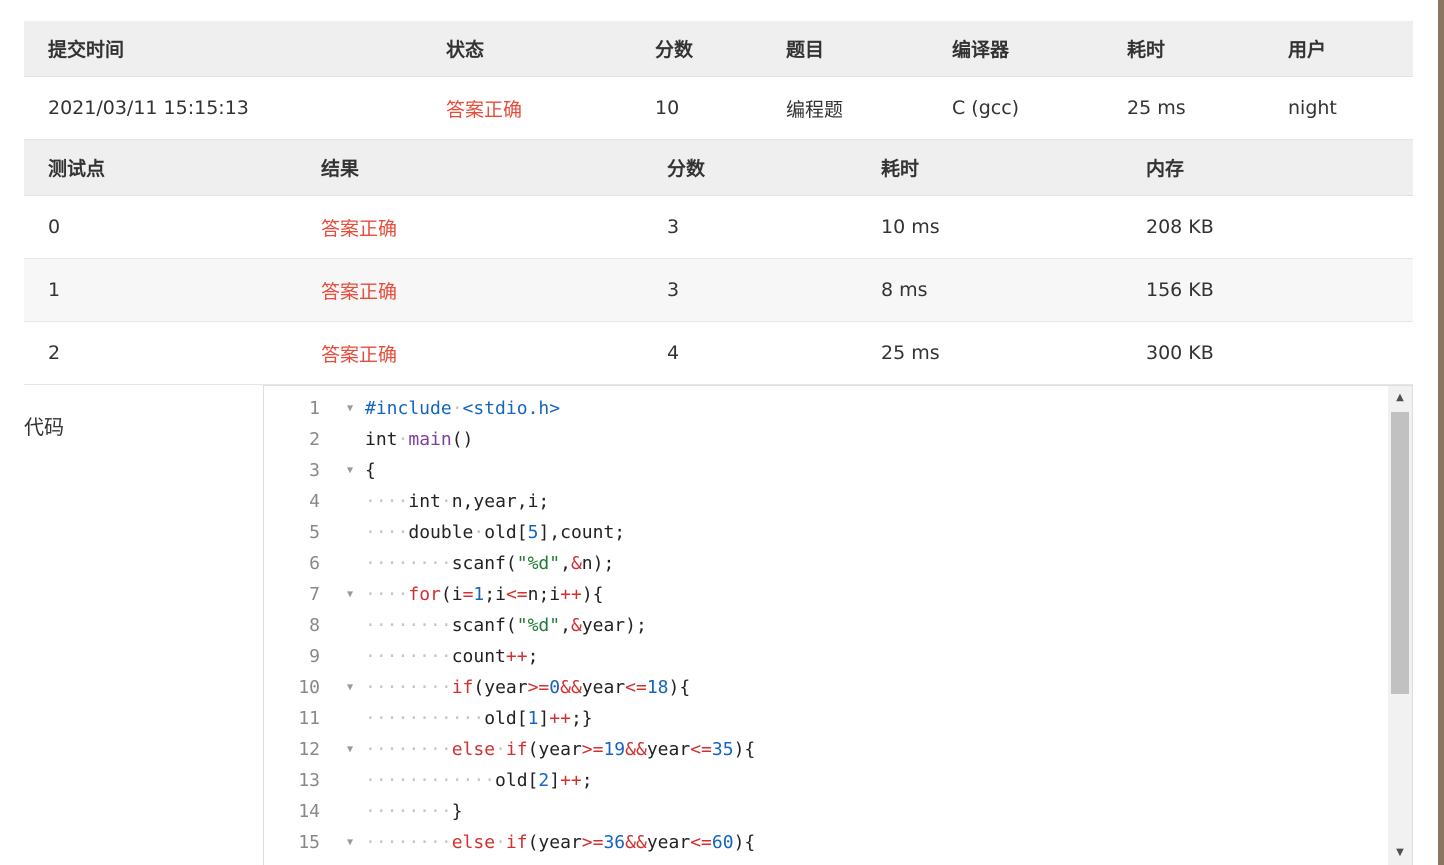  What do you see at coordinates (910, 353) in the screenshot?
I see `testcase-time: 25 ms` at bounding box center [910, 353].